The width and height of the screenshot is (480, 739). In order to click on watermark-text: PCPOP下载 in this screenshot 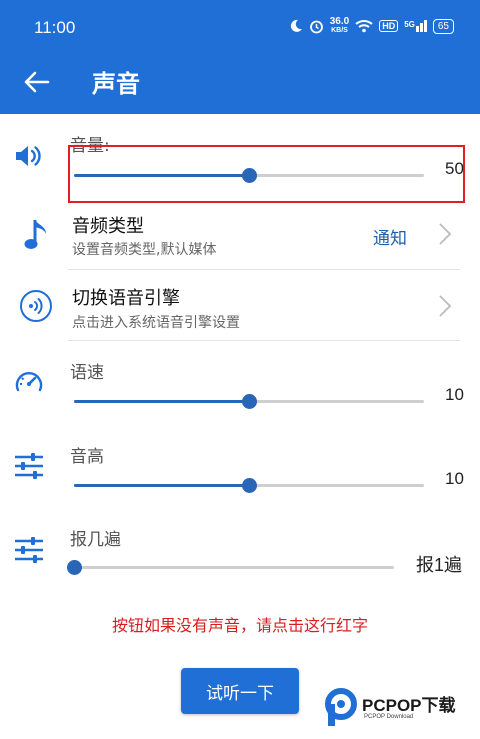, I will do `click(409, 705)`.